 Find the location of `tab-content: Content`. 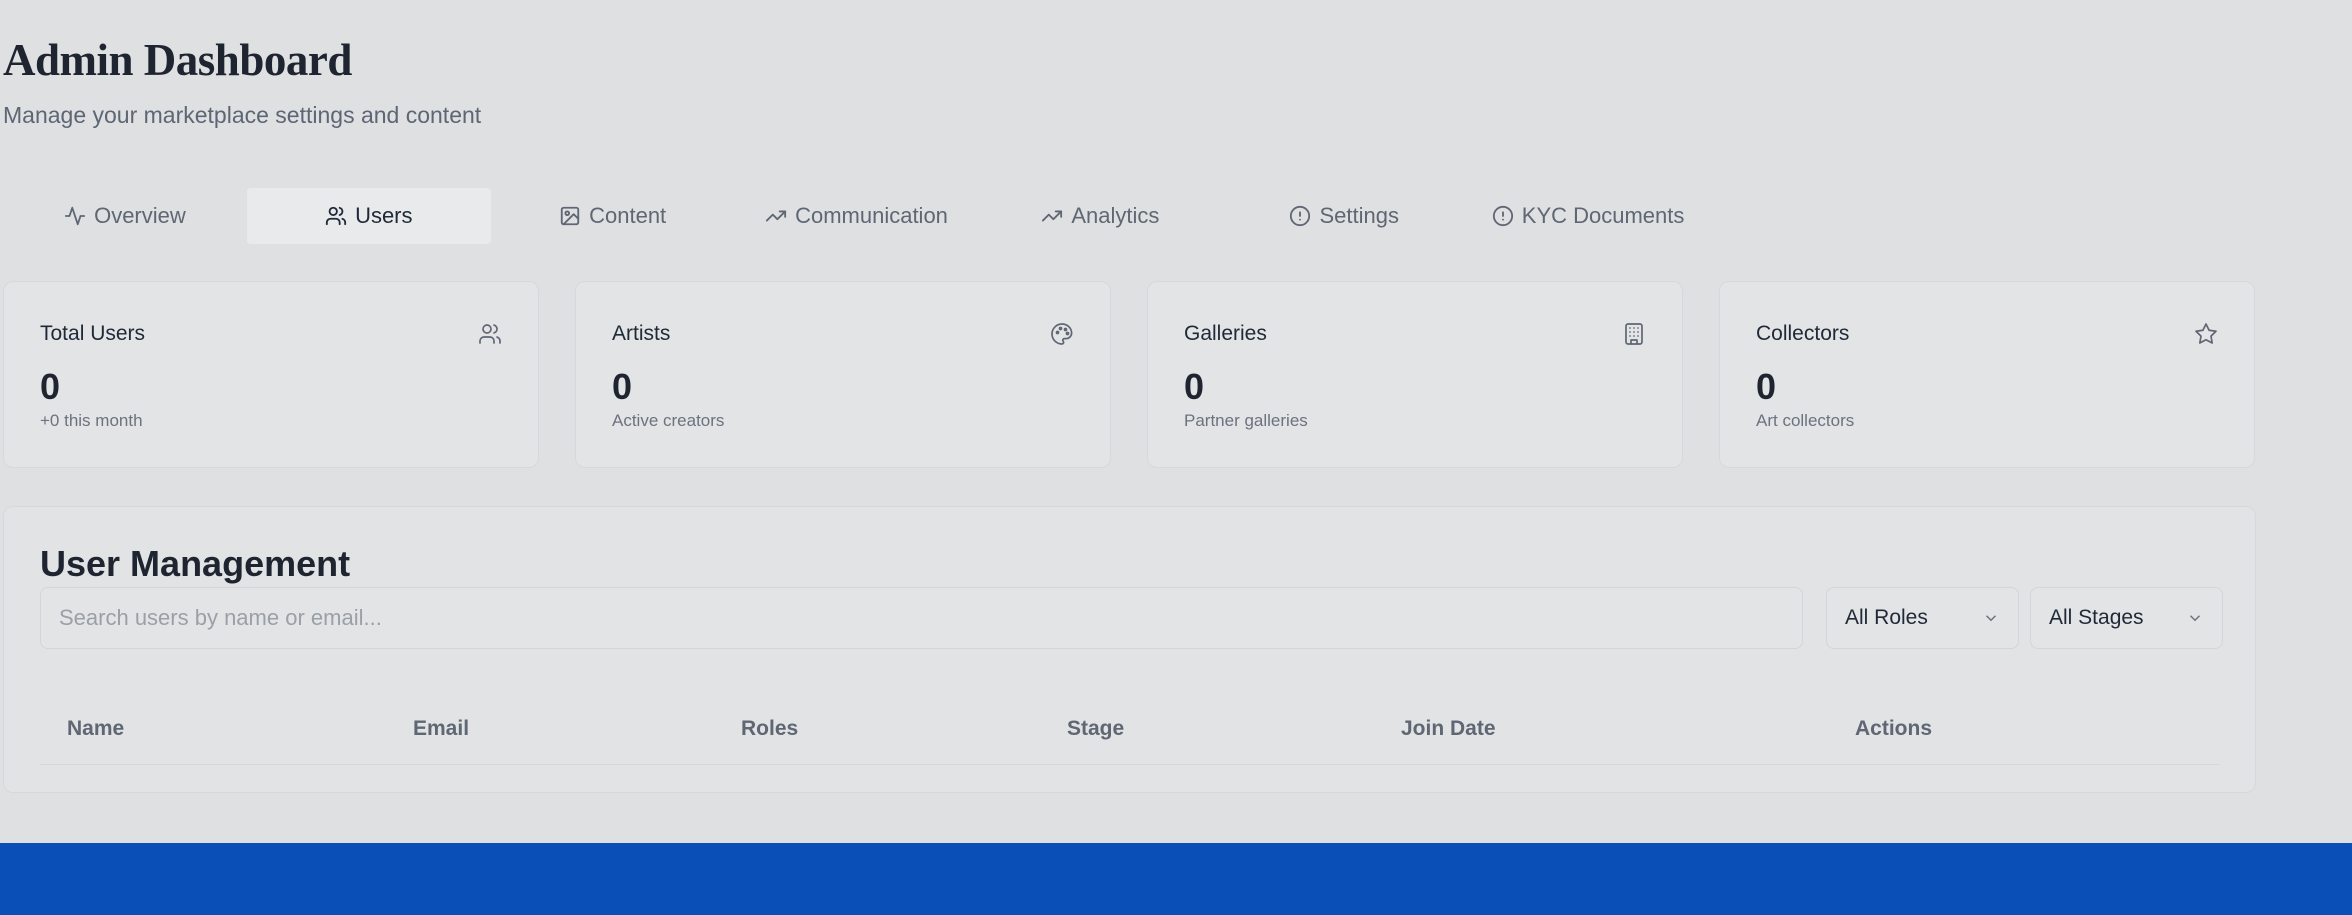

tab-content: Content is located at coordinates (613, 216).